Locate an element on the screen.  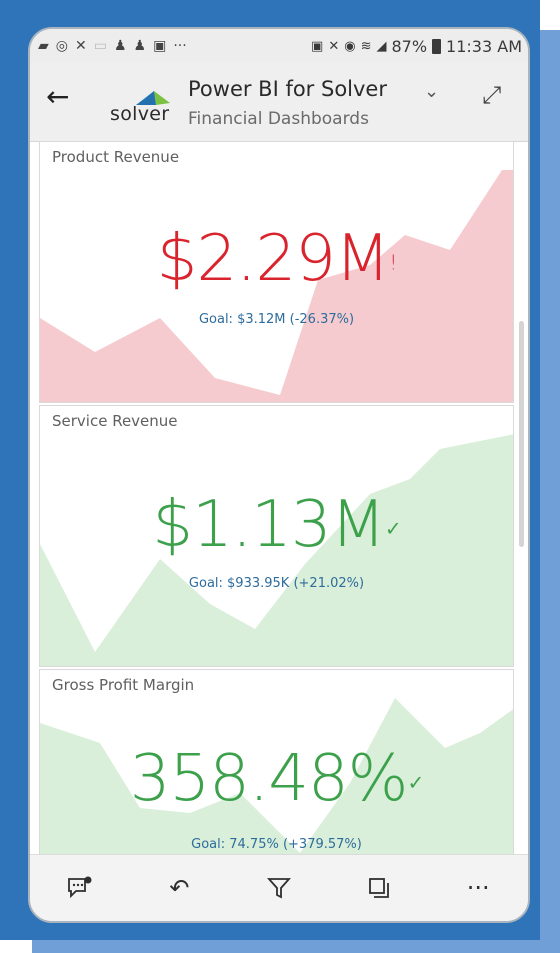
wifi-icon: ≋ is located at coordinates (366, 46).